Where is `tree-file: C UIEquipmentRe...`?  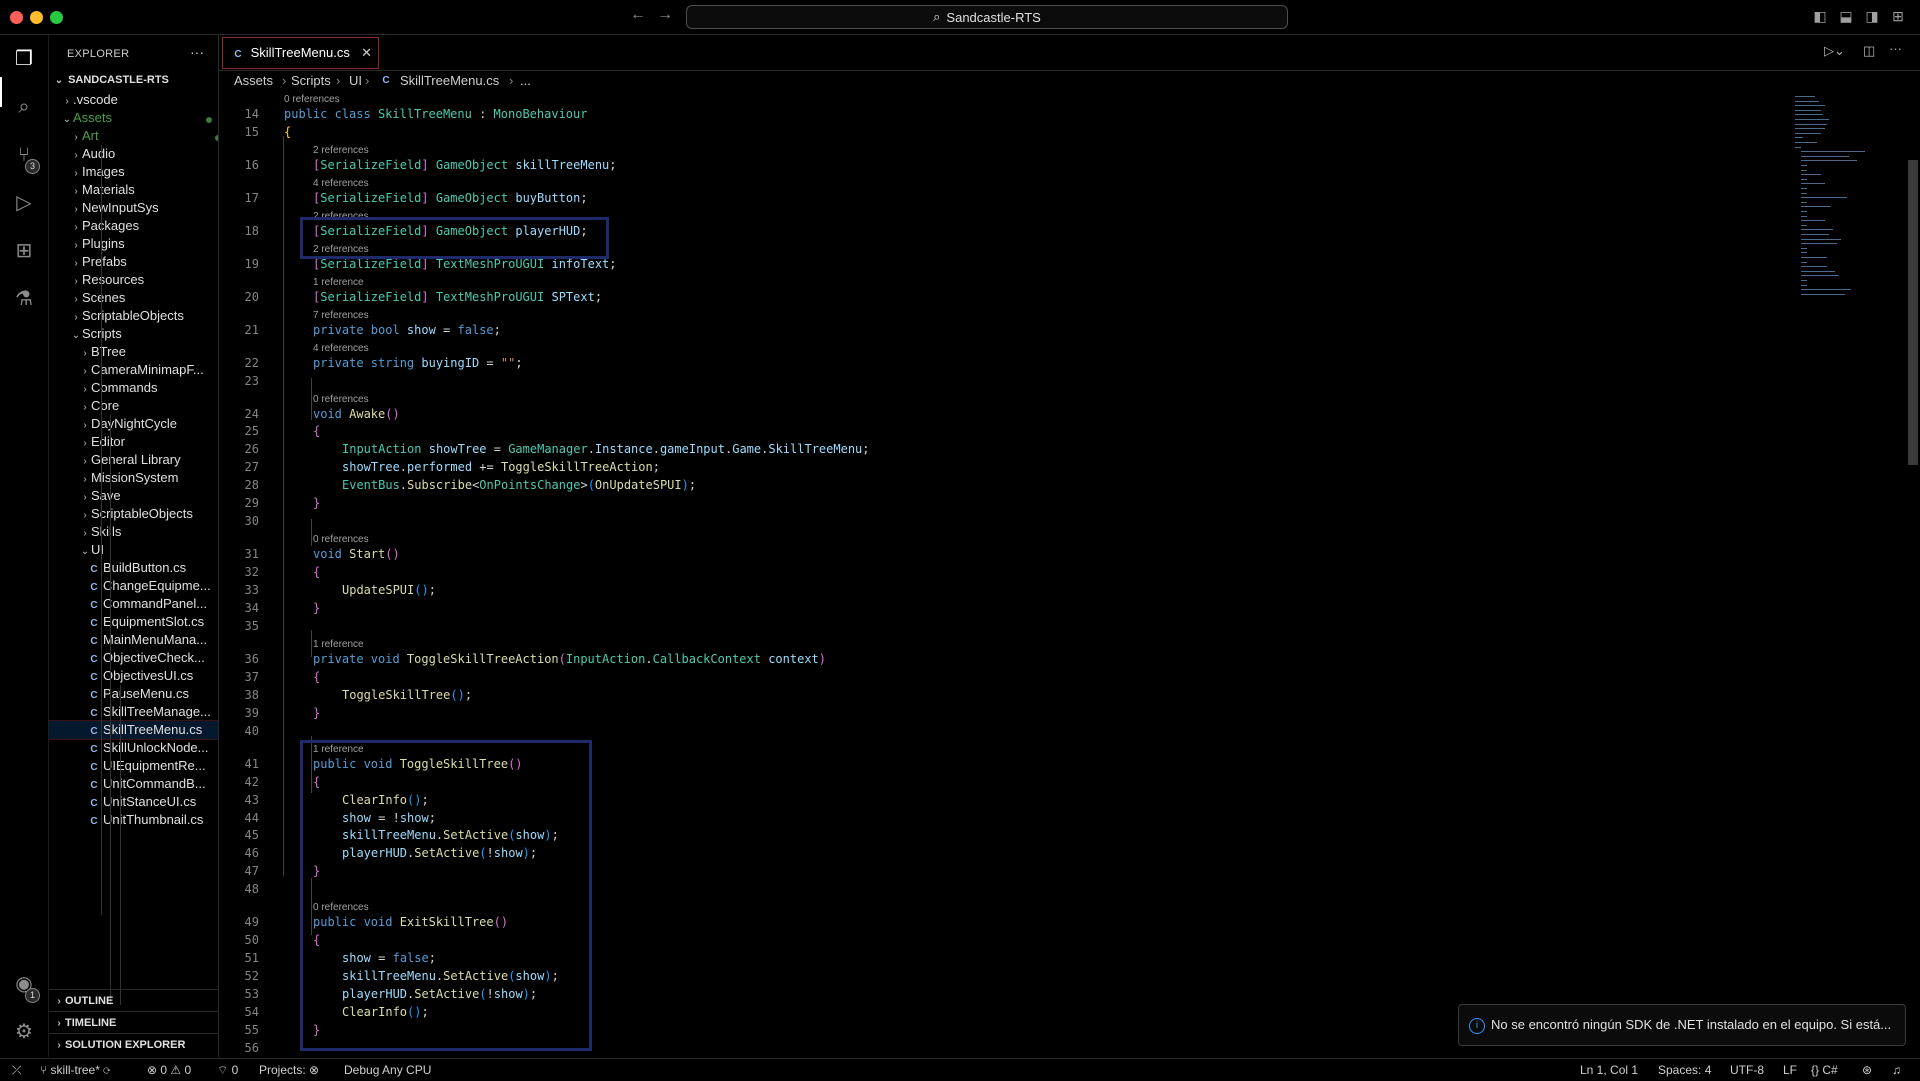
tree-file: C UIEquipmentRe... is located at coordinates (133, 766).